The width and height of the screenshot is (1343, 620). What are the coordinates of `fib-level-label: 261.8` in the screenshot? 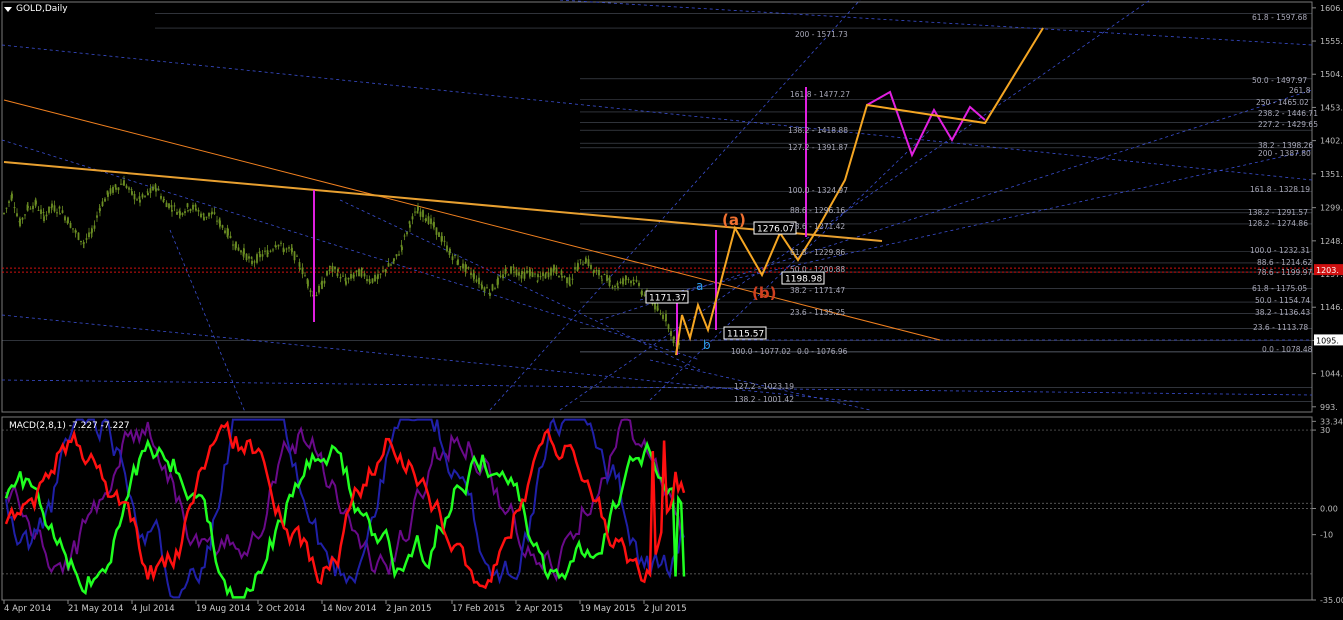 It's located at (1300, 90).